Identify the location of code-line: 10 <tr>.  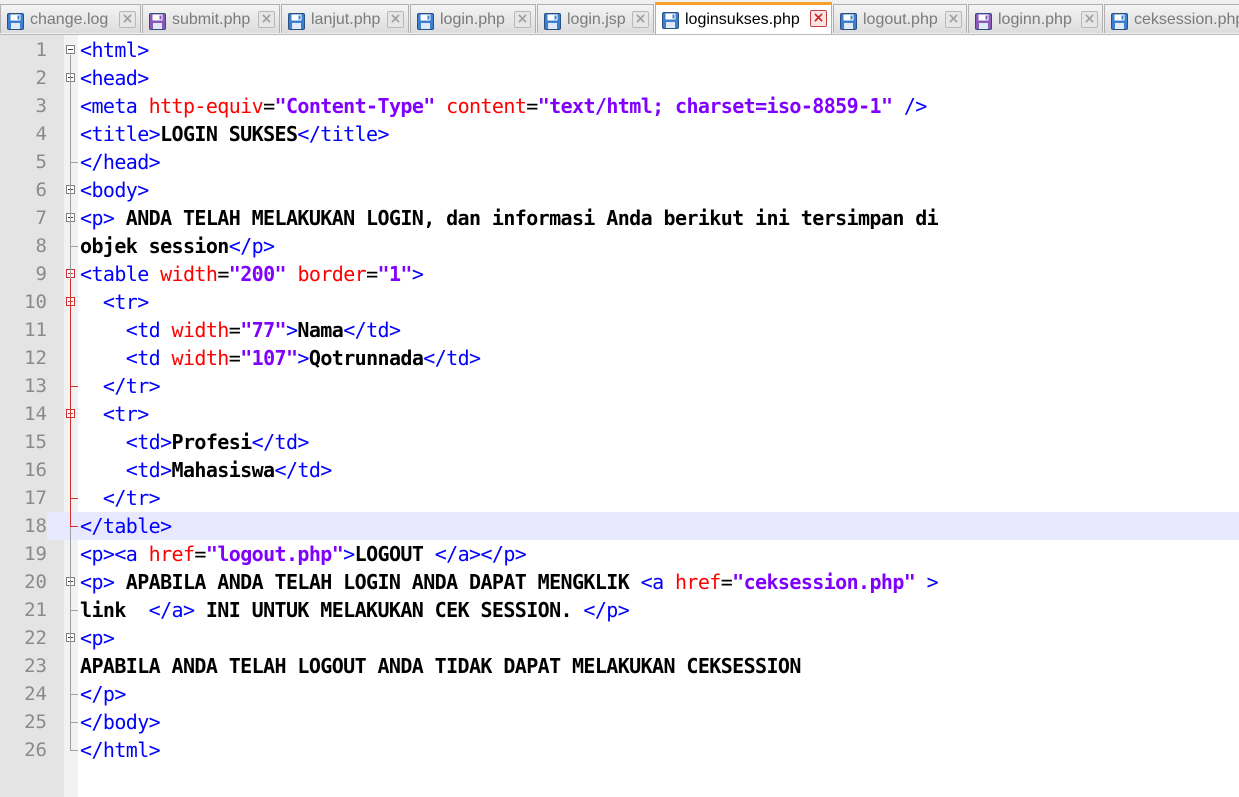
(619, 302).